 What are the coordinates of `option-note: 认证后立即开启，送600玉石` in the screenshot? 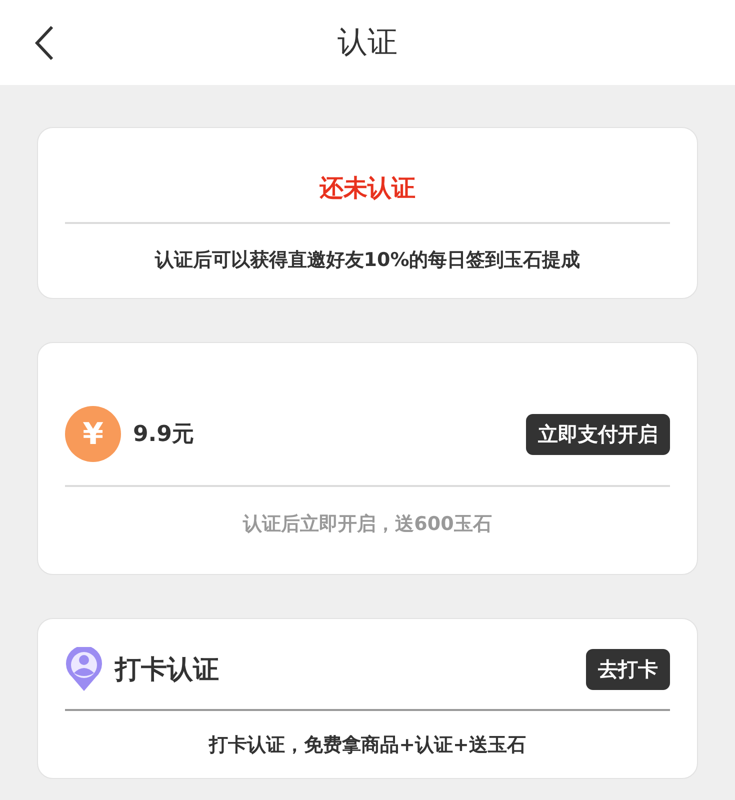 It's located at (367, 524).